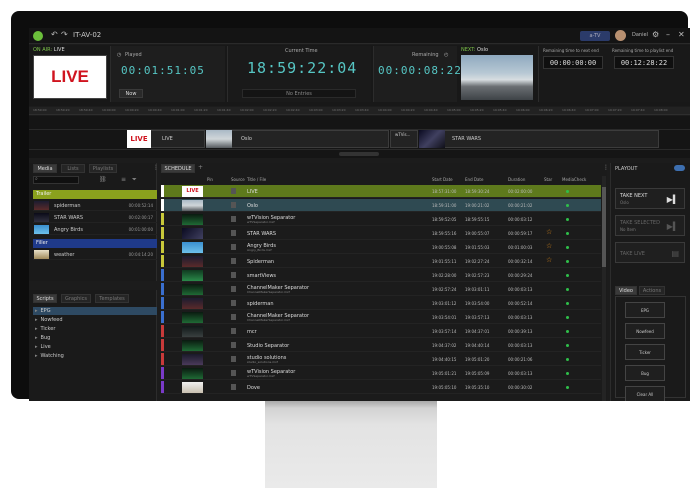 Image resolution: width=700 pixels, height=488 pixels. Describe the element at coordinates (359, 149) in the screenshot. I see `timeline-track-line` at that location.